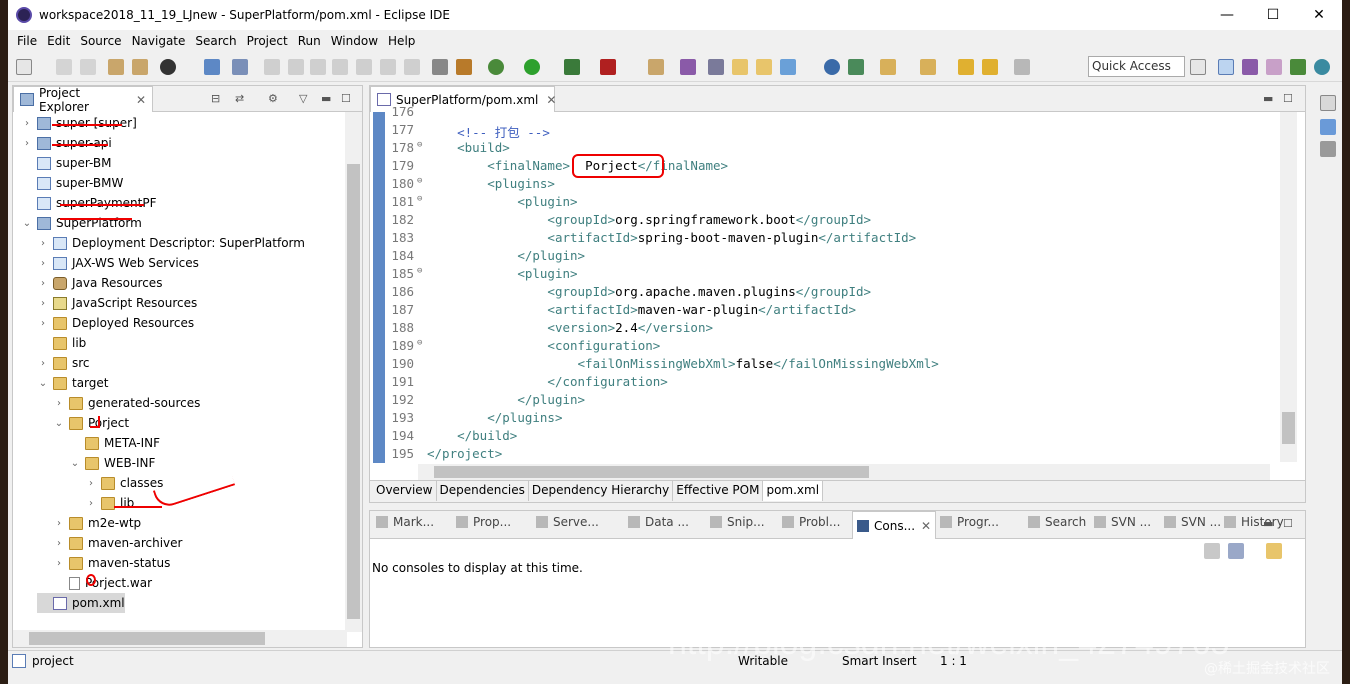 The height and width of the screenshot is (684, 1350). Describe the element at coordinates (532, 67) in the screenshot. I see `run-icon` at that location.